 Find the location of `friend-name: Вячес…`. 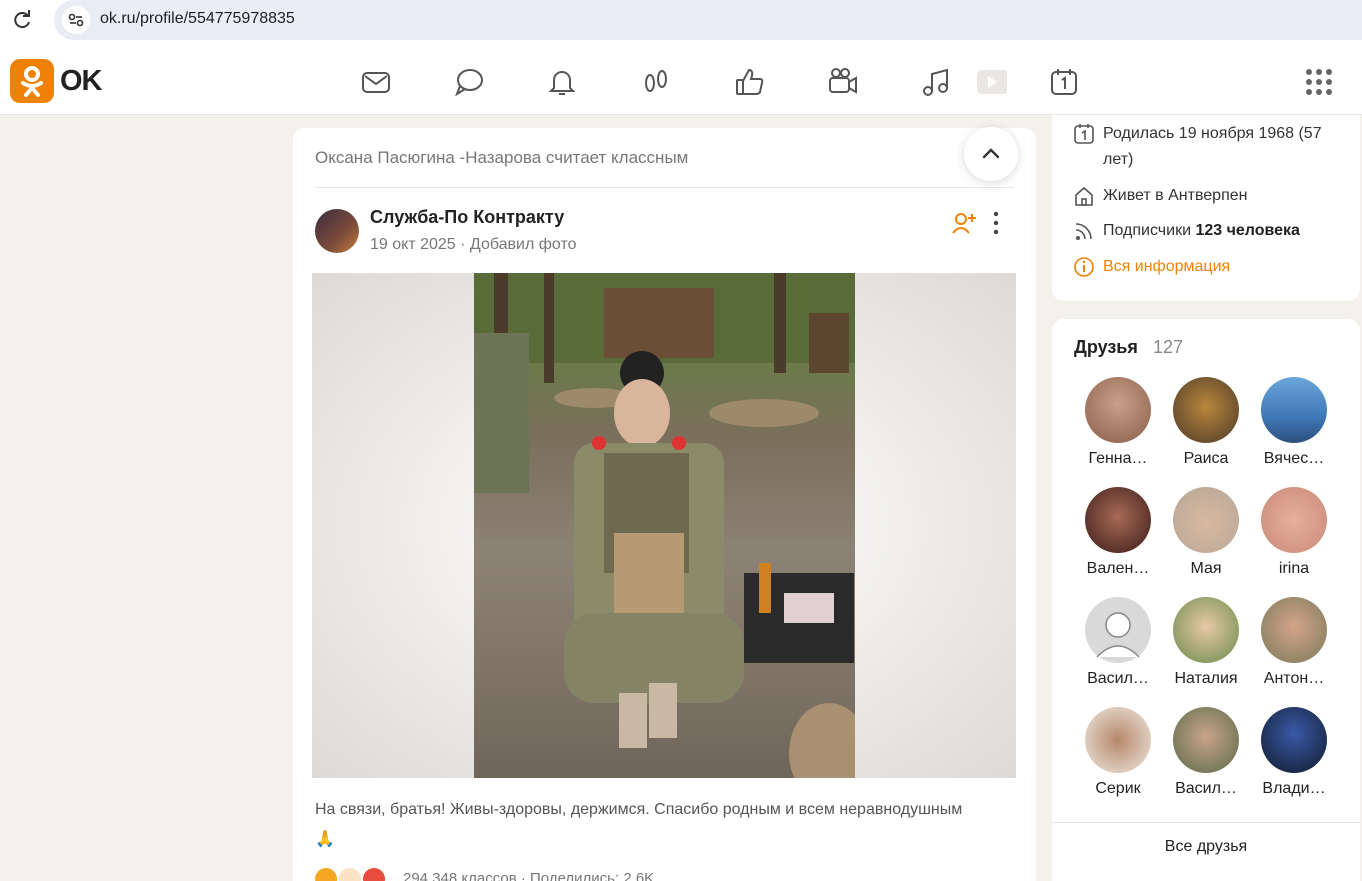

friend-name: Вячес… is located at coordinates (1294, 459).